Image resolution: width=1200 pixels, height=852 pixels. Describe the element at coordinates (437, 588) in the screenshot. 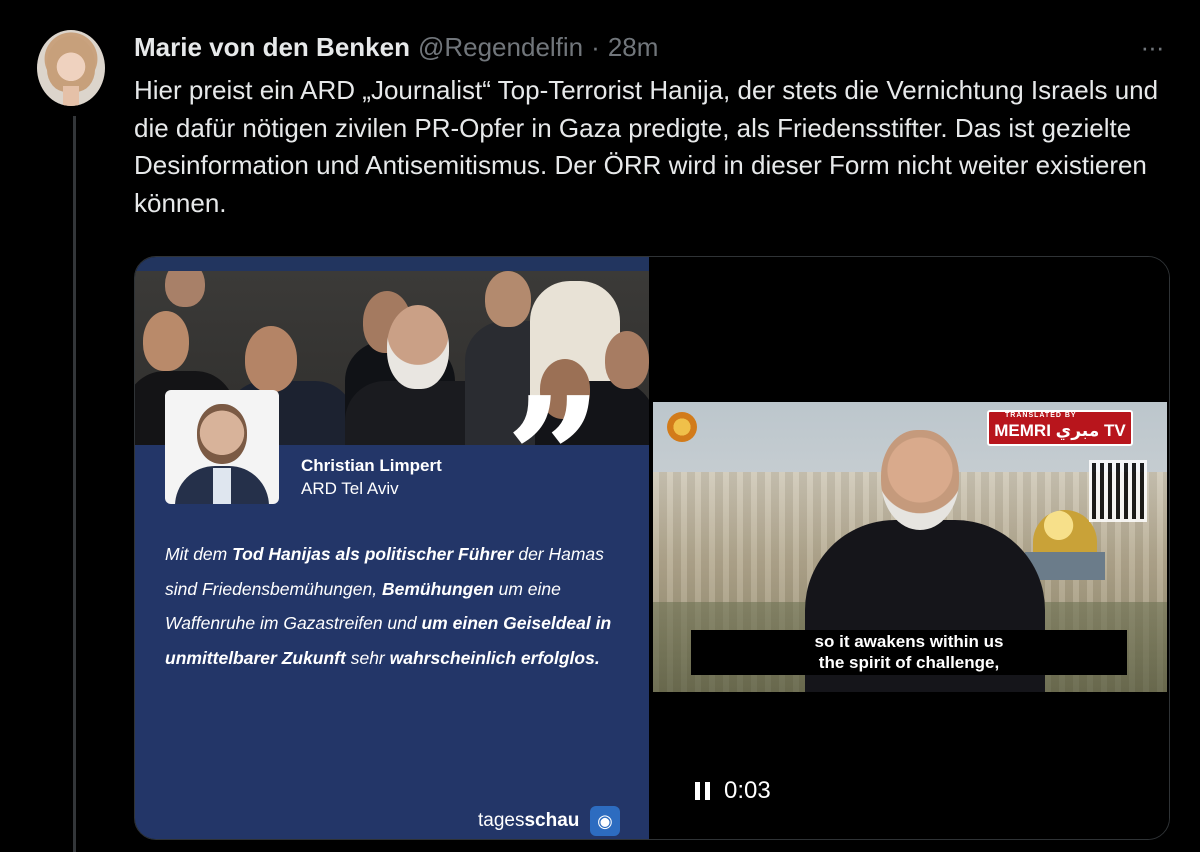

I see `quote-segment: Bemühungen` at that location.